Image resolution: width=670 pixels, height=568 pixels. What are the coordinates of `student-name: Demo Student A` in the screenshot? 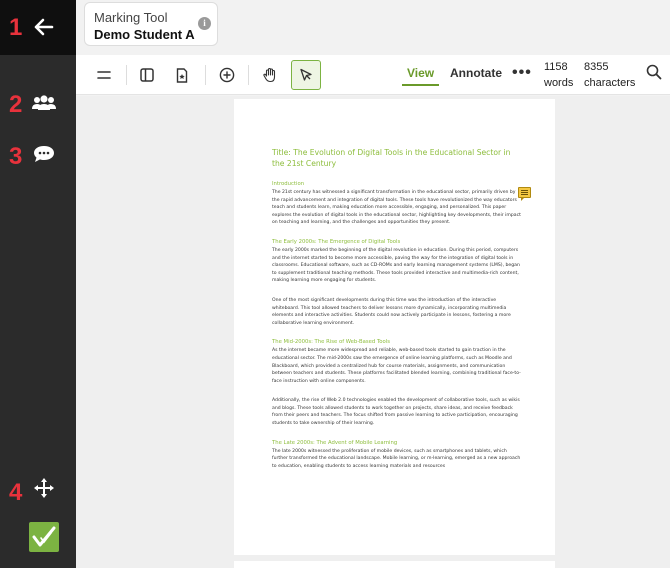 It's located at (144, 34).